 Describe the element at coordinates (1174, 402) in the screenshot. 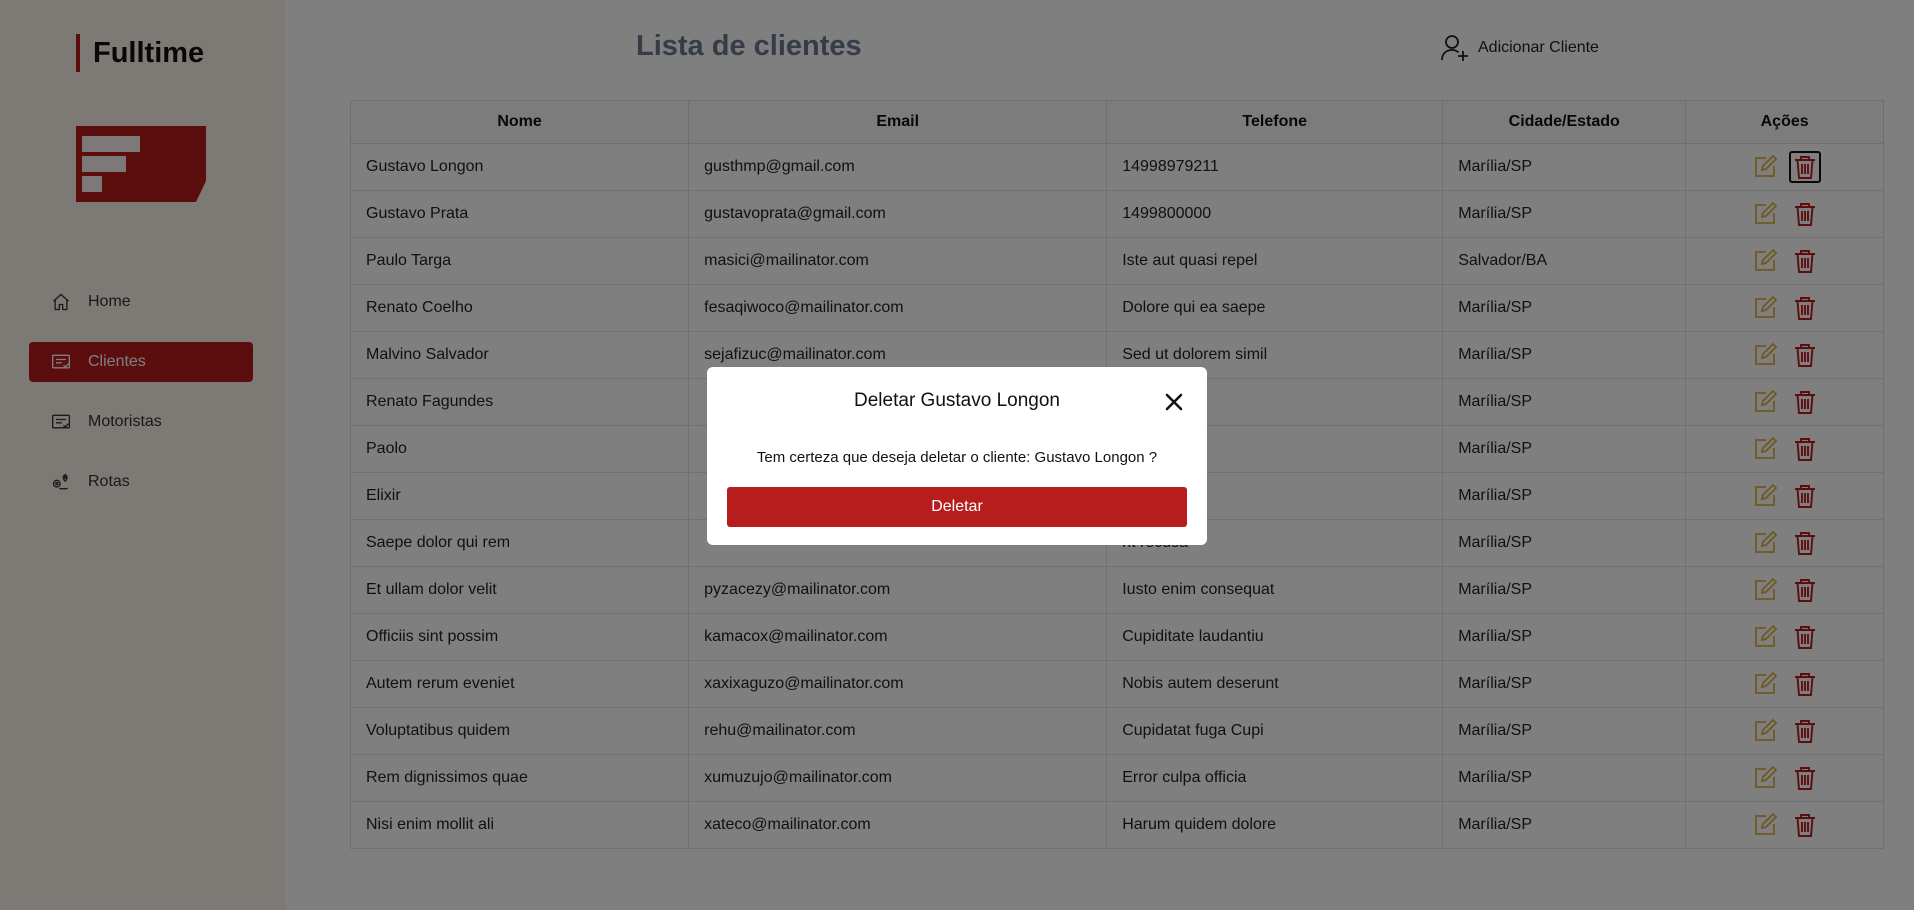

I see `close-icon` at that location.